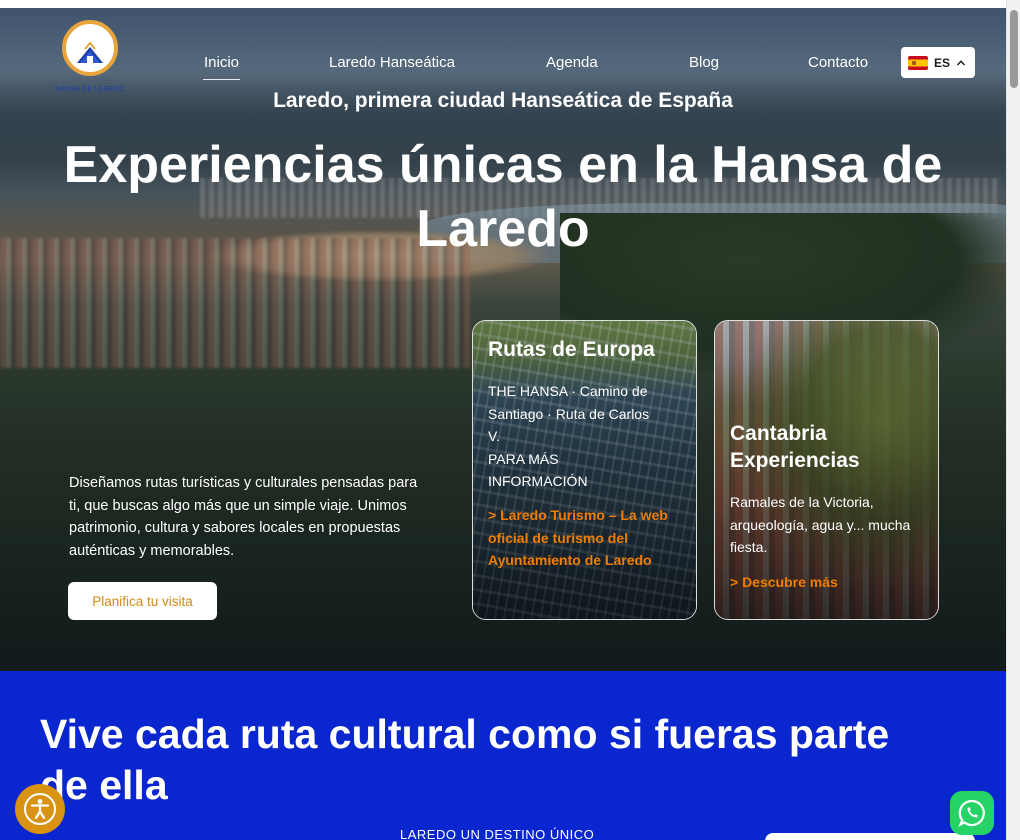 The height and width of the screenshot is (840, 1020). I want to click on card-title: Rutas de Europa, so click(571, 349).